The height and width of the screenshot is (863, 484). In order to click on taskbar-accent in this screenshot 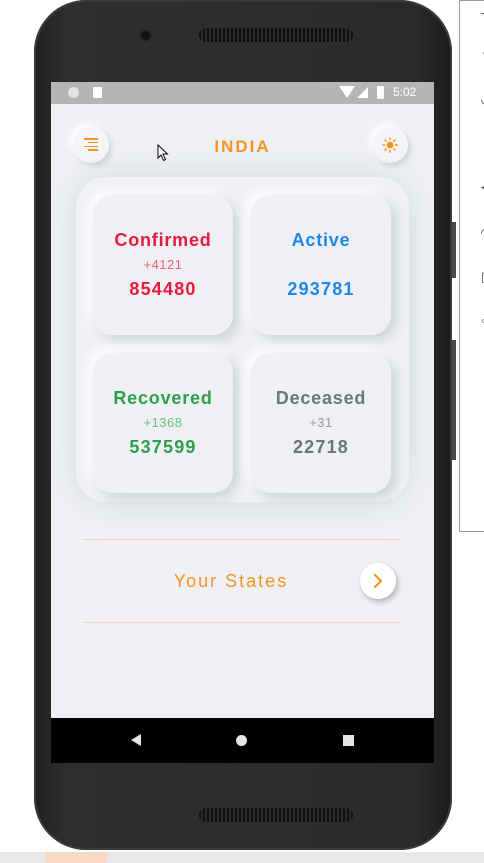, I will do `click(76, 857)`.